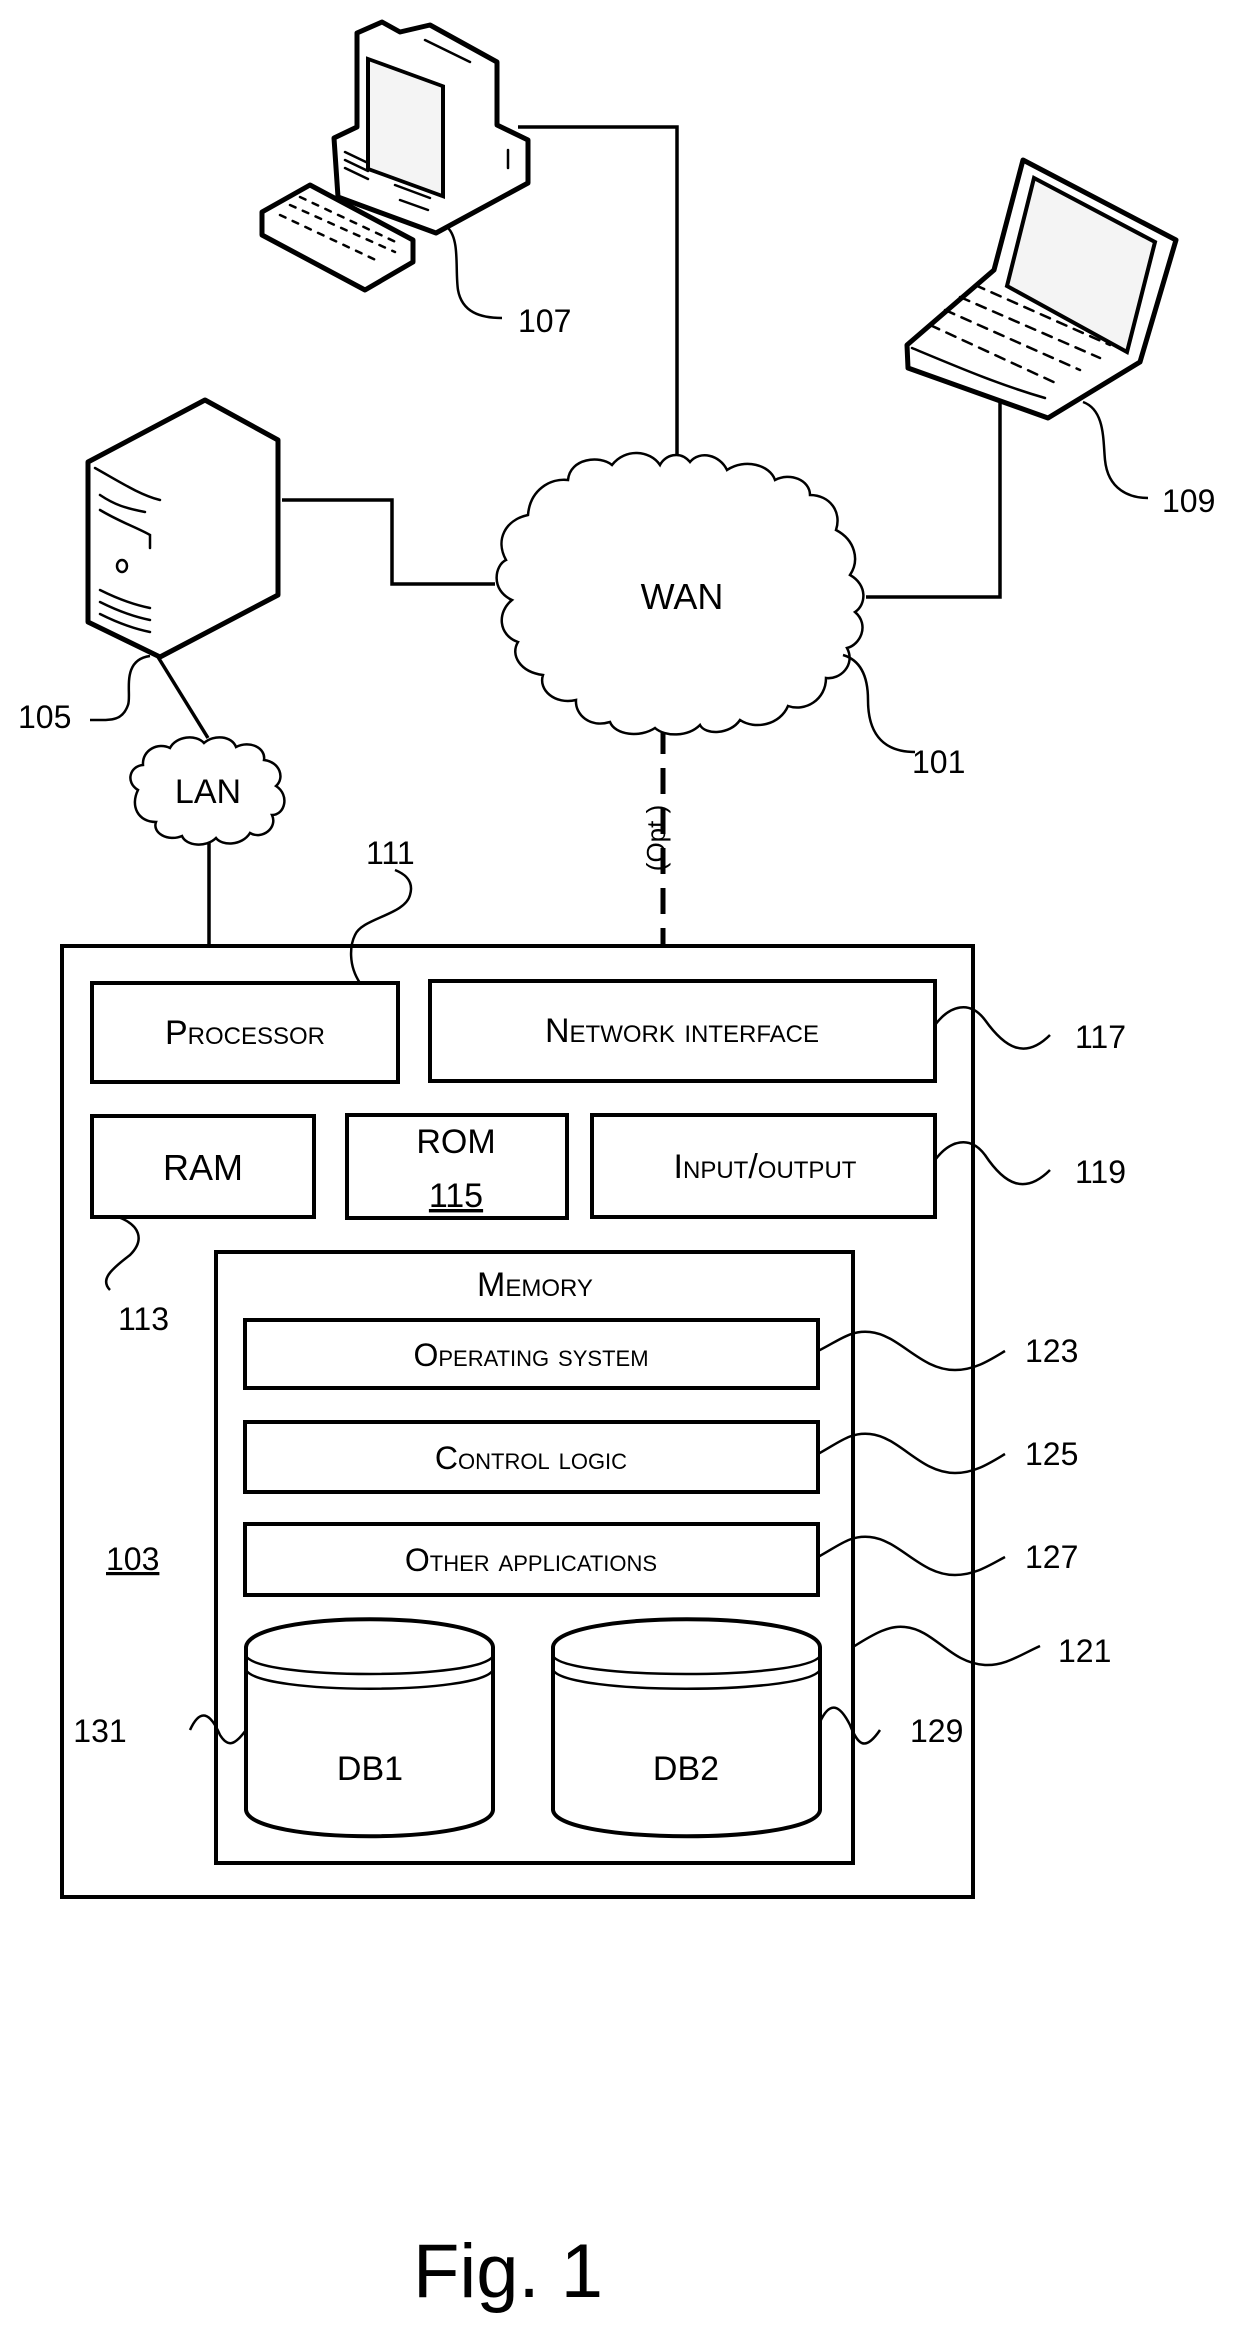 The height and width of the screenshot is (2336, 1240). I want to click on optional-link-label: (Opt.), so click(656, 838).